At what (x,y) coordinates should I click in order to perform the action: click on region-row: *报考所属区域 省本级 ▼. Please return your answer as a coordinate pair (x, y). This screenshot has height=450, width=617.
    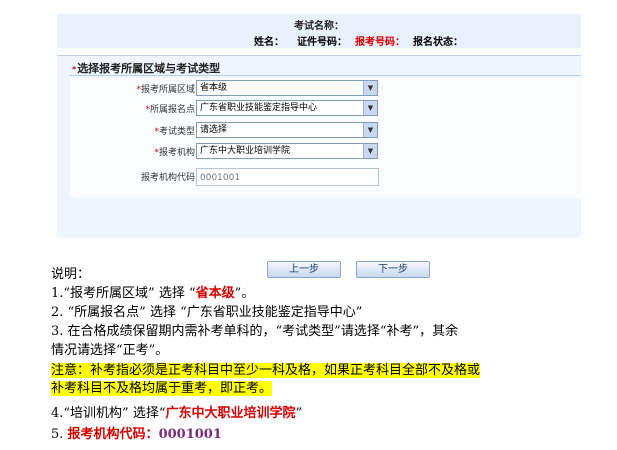
    Looking at the image, I should click on (319, 88).